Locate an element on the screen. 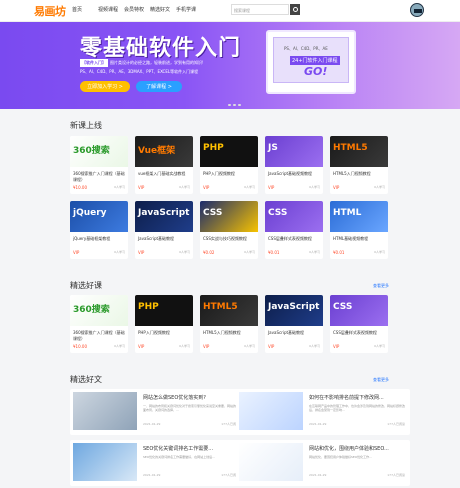  course-card: HTML HTML基础视频教程 ¥0.01 0人学习 is located at coordinates (359, 230).